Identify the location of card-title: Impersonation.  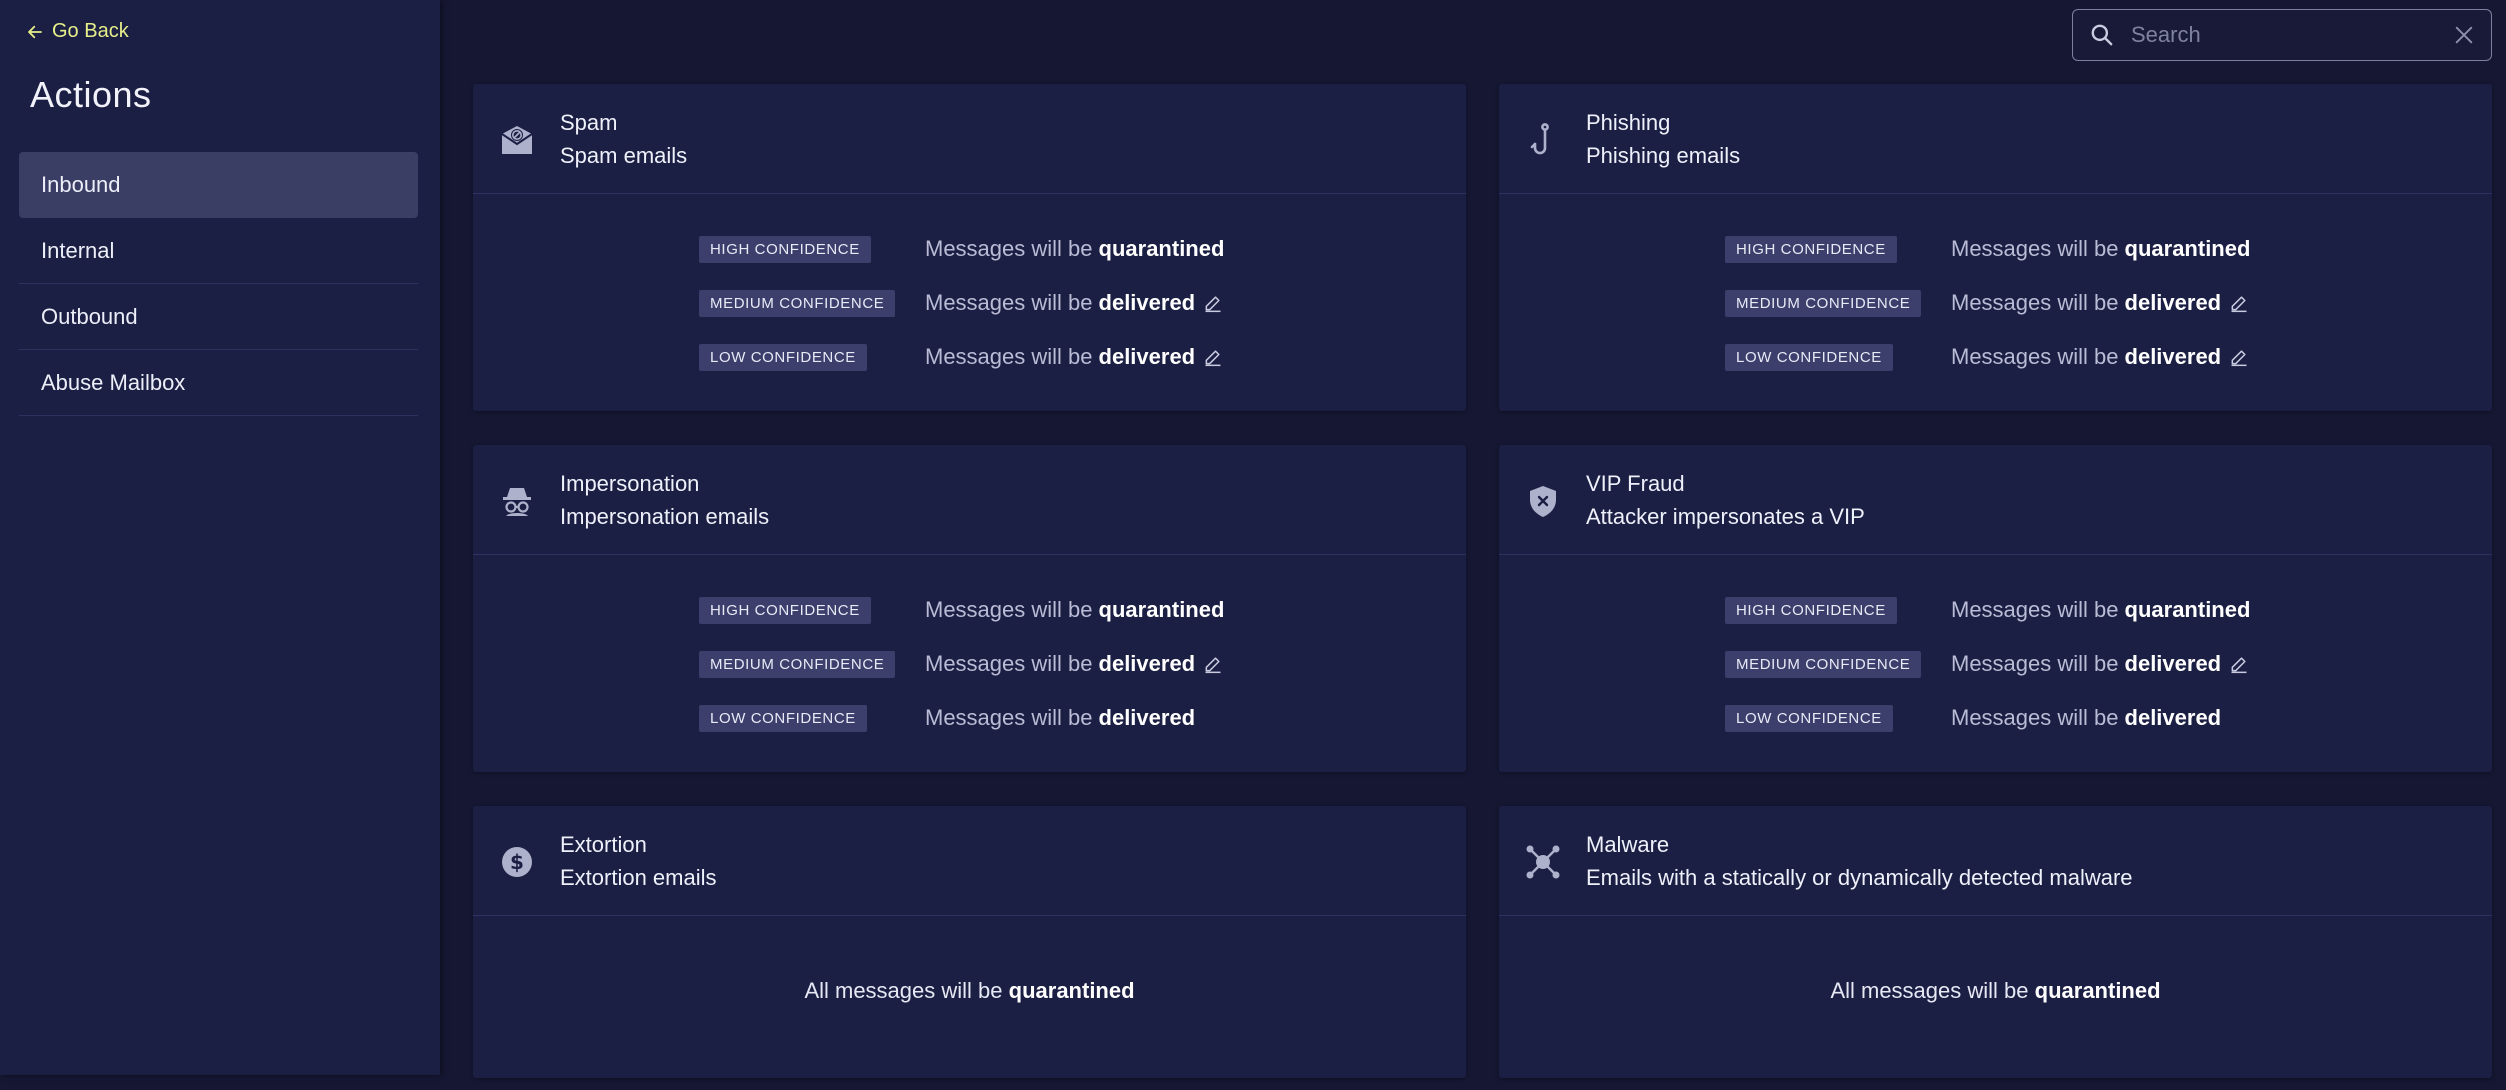
(630, 483).